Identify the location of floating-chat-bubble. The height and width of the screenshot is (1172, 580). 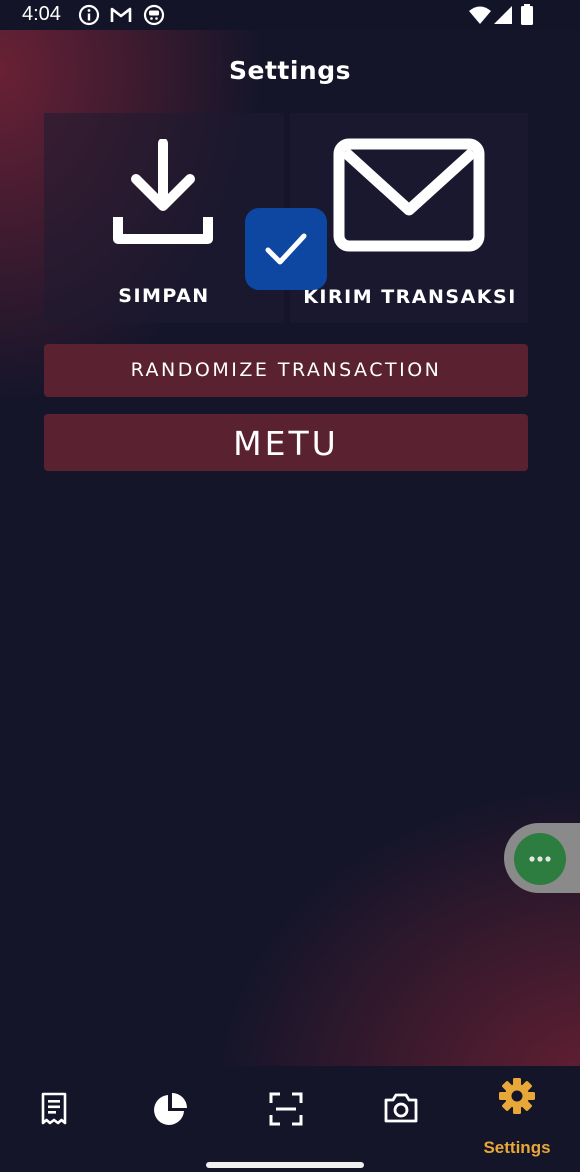
(542, 858).